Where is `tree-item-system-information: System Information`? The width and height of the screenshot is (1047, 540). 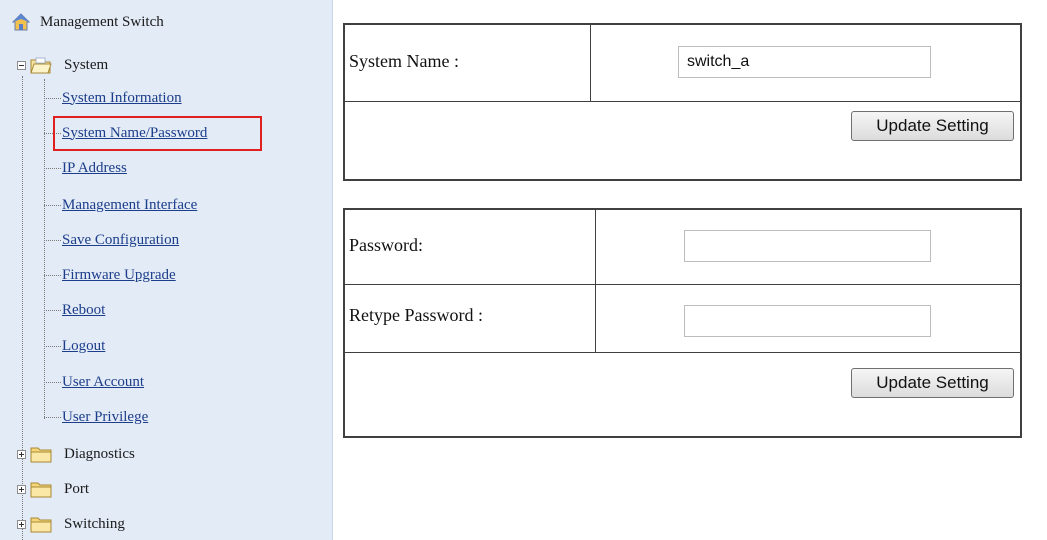 tree-item-system-information: System Information is located at coordinates (113, 98).